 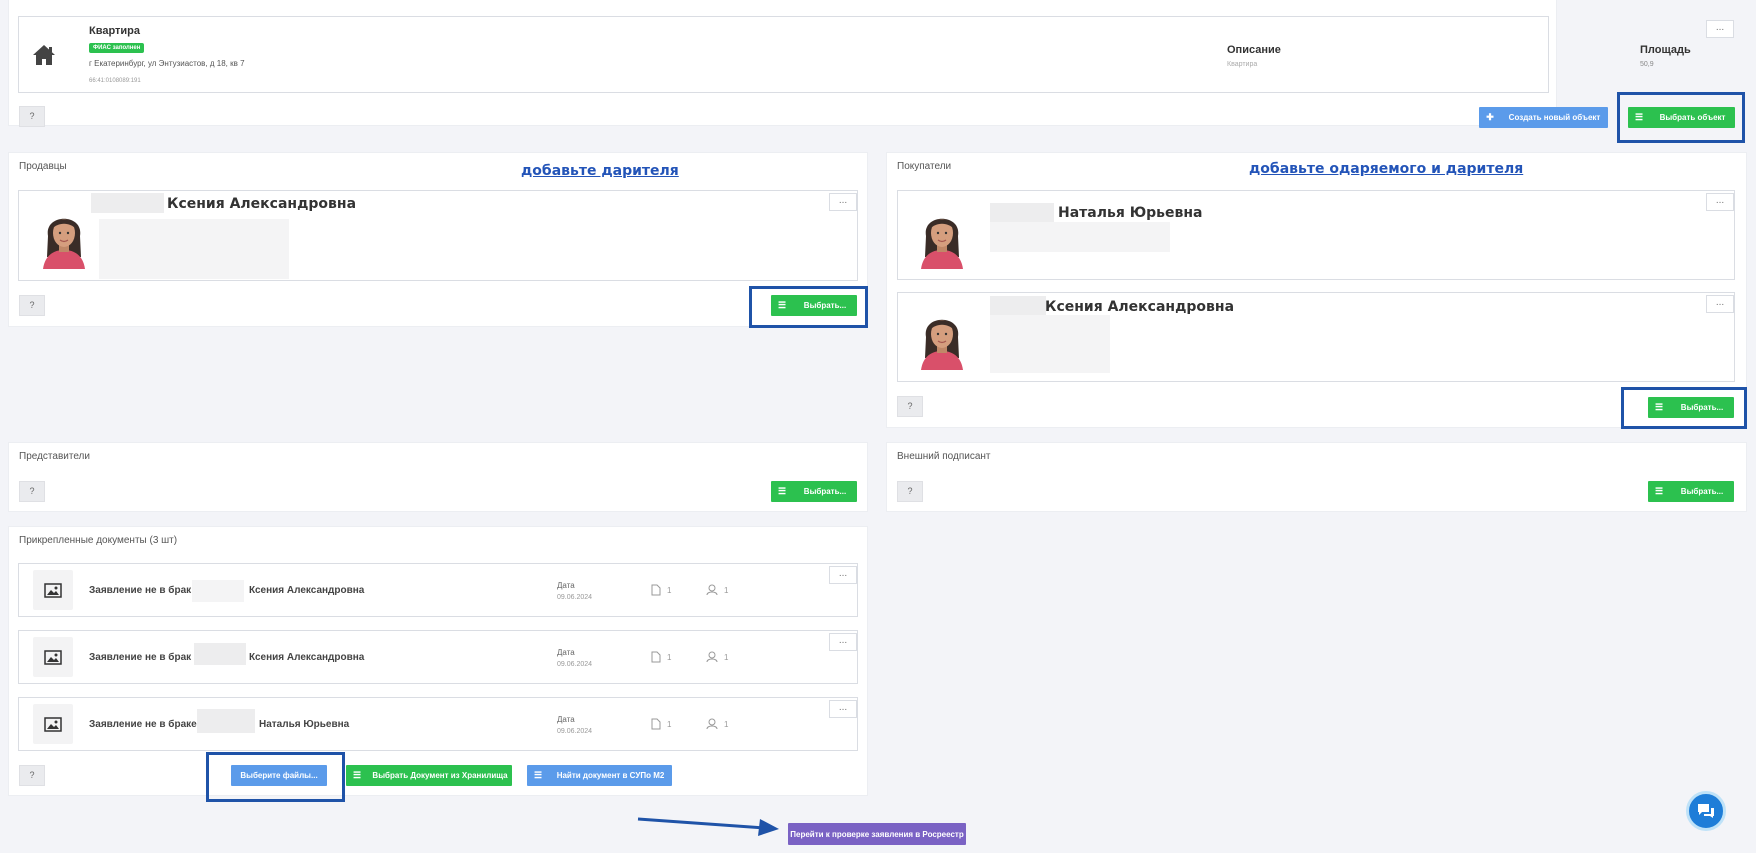 I want to click on representatives-help-button: ?, so click(x=32, y=491).